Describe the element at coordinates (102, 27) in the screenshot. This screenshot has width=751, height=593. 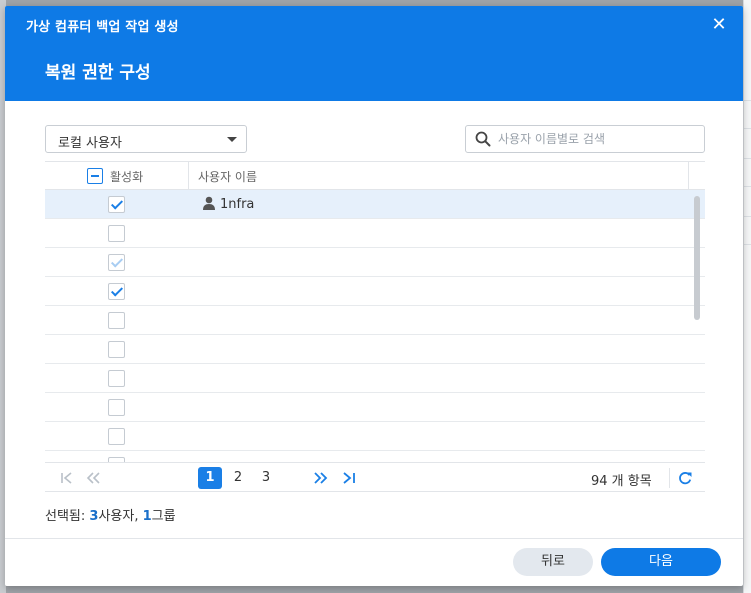
I see `window-title: 가상 컴퓨터 백업 작업 생성` at that location.